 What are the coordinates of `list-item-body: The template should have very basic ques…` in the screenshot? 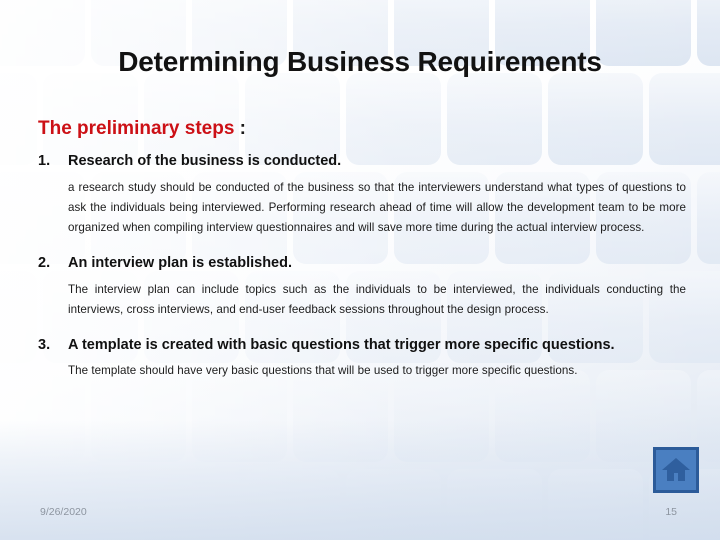 It's located at (323, 371).